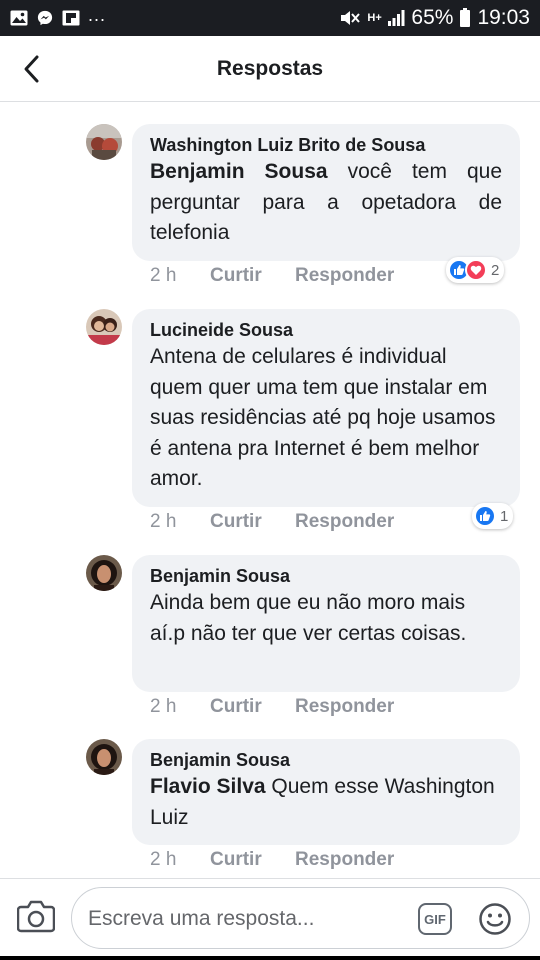 Image resolution: width=540 pixels, height=960 pixels. I want to click on like-reaction-icon, so click(485, 516).